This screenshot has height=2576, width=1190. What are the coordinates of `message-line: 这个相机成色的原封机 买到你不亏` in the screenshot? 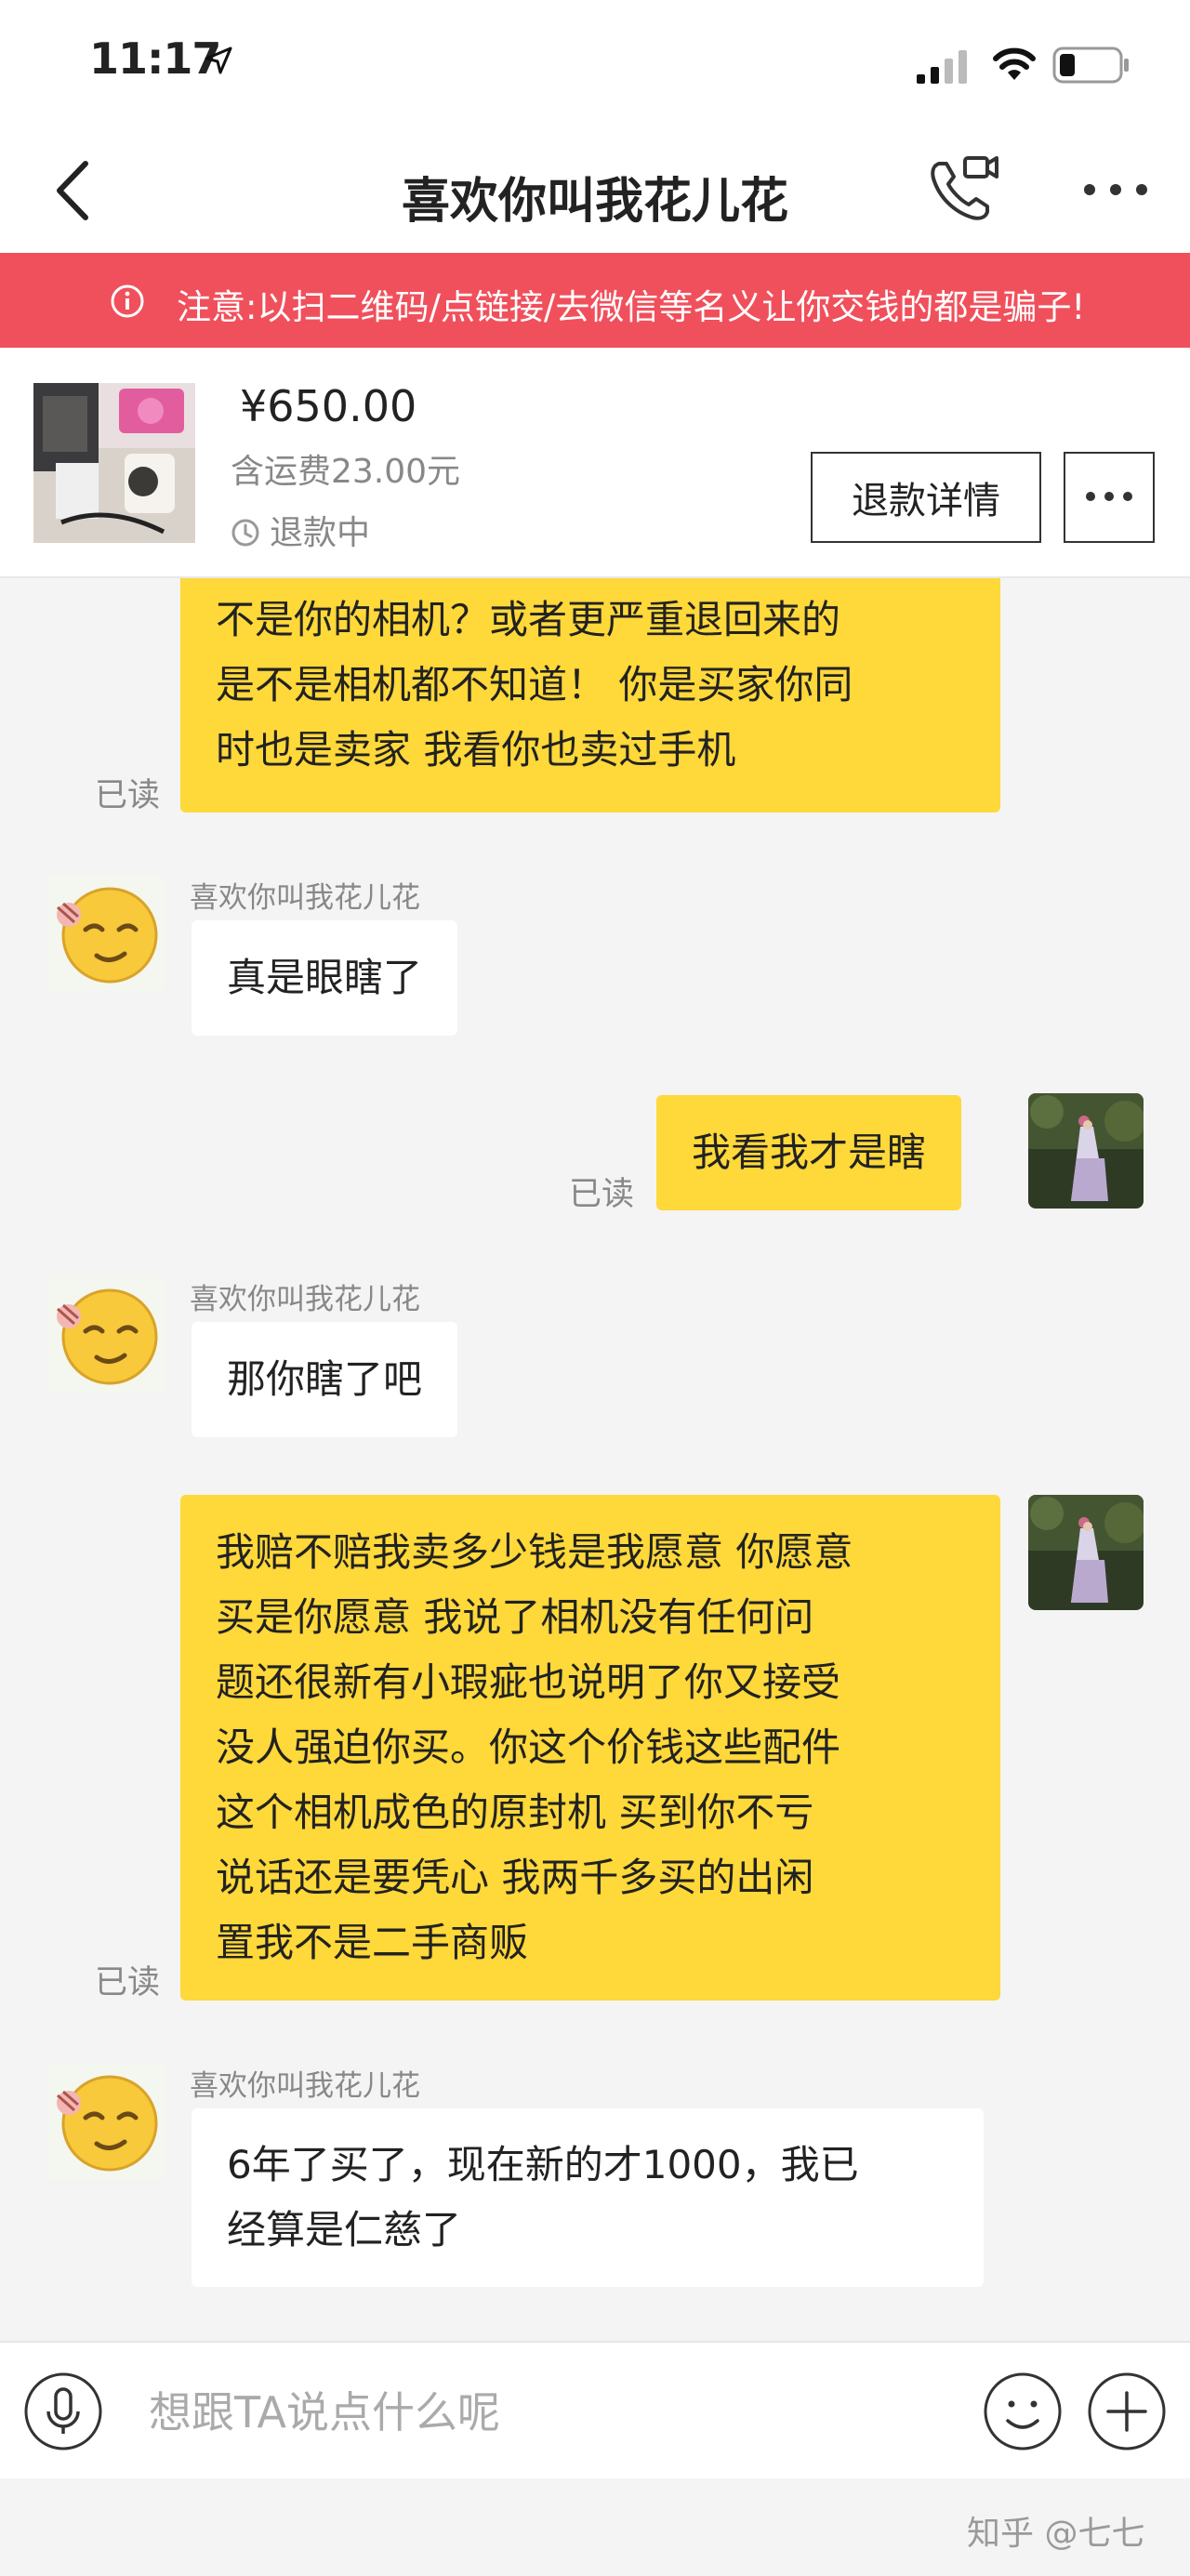 It's located at (515, 1812).